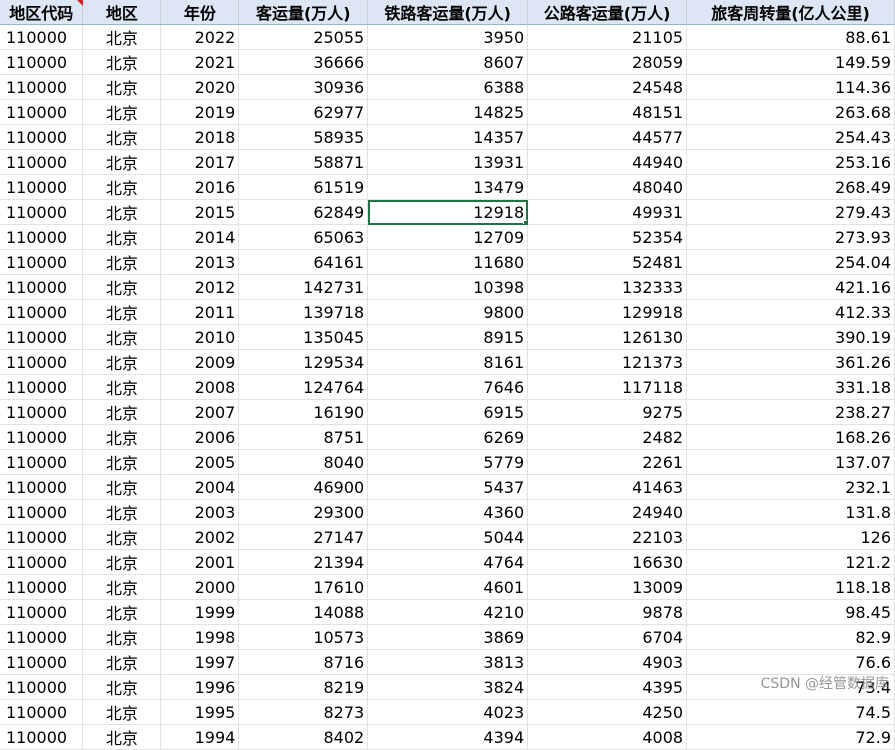 This screenshot has width=895, height=750. Describe the element at coordinates (790, 287) in the screenshot. I see `cell-passenger-turnover: 421.16` at that location.